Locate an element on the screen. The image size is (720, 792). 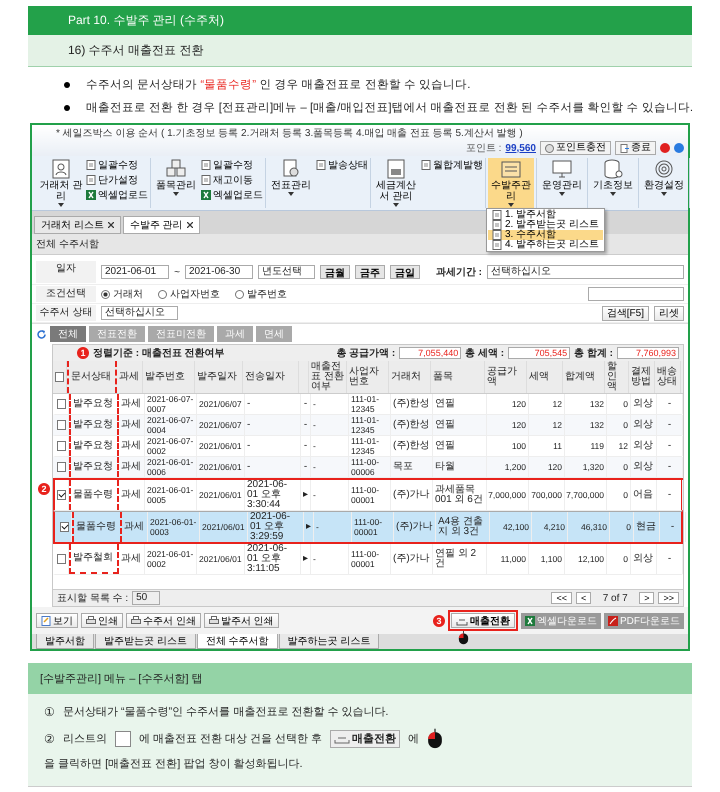
ribbon-button: 세금계산서 관리 is located at coordinates (396, 183).